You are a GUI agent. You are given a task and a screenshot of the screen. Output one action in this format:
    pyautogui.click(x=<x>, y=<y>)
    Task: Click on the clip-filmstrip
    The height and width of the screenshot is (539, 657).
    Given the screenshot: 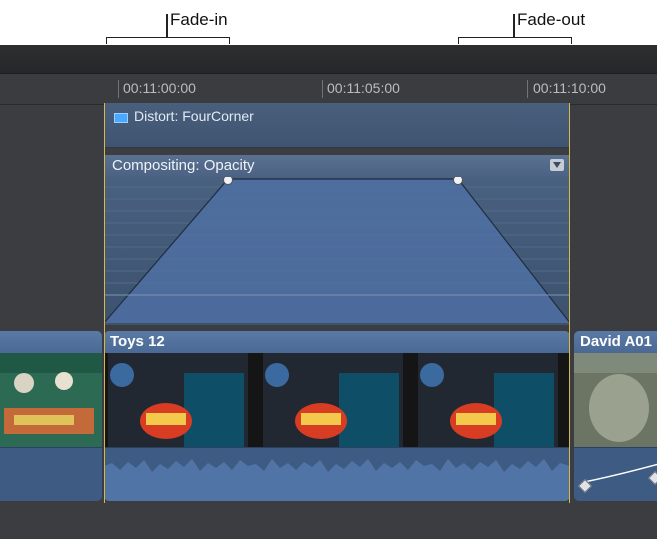 What is the action you would take?
    pyautogui.click(x=337, y=400)
    